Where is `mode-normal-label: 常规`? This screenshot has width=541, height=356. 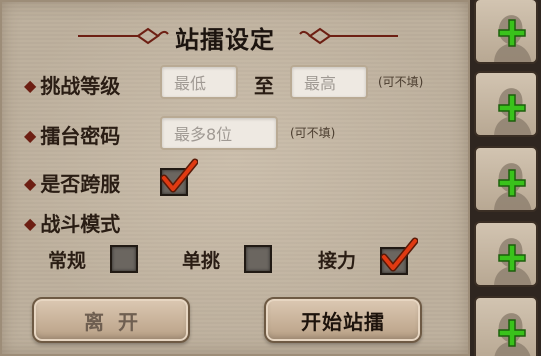
mode-normal-label: 常规 is located at coordinates (67, 261).